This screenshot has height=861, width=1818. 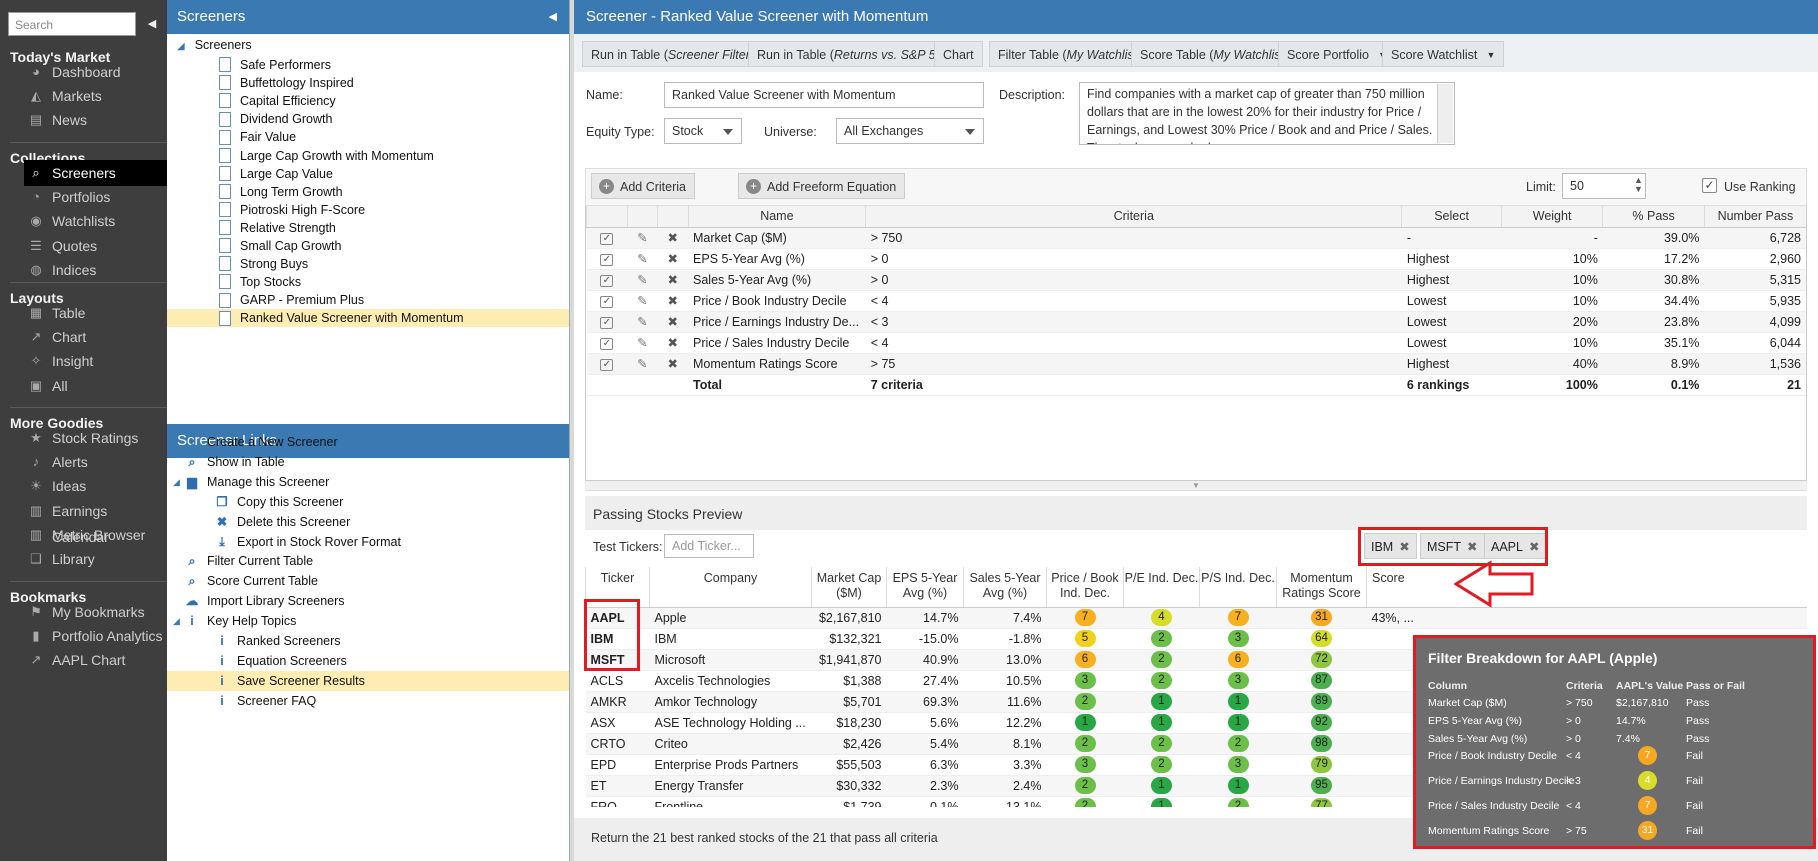 What do you see at coordinates (368, 601) in the screenshot?
I see `link-import-library-screeners: ☁ Import Library Screeners` at bounding box center [368, 601].